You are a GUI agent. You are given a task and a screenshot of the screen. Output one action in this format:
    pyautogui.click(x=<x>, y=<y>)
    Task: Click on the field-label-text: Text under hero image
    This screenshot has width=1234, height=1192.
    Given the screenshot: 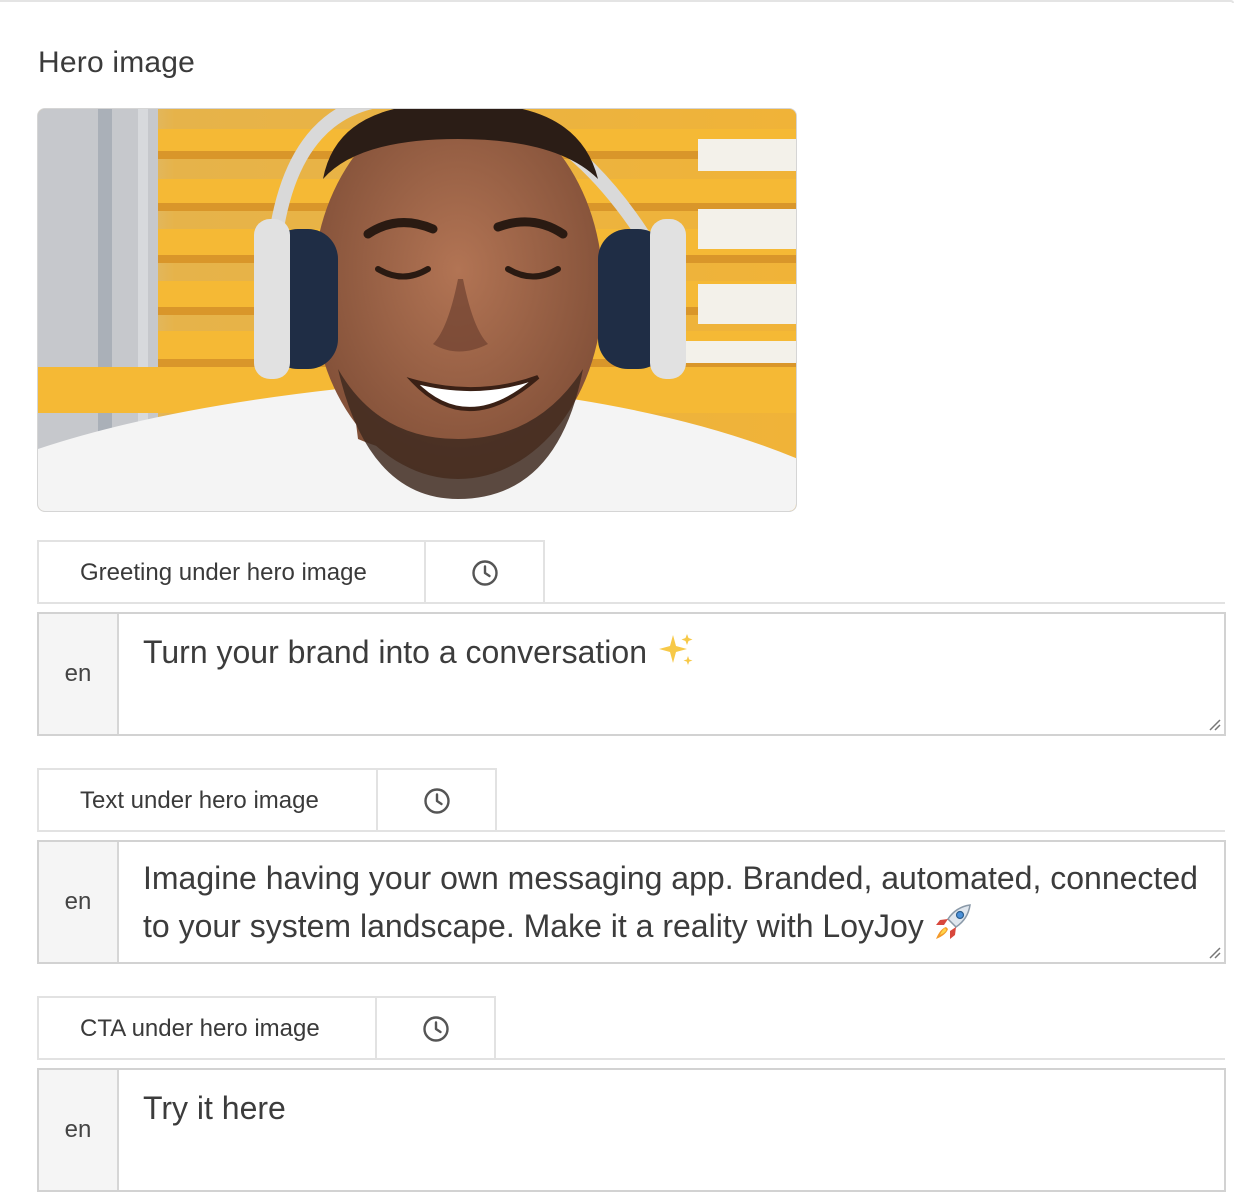 What is the action you would take?
    pyautogui.click(x=207, y=800)
    